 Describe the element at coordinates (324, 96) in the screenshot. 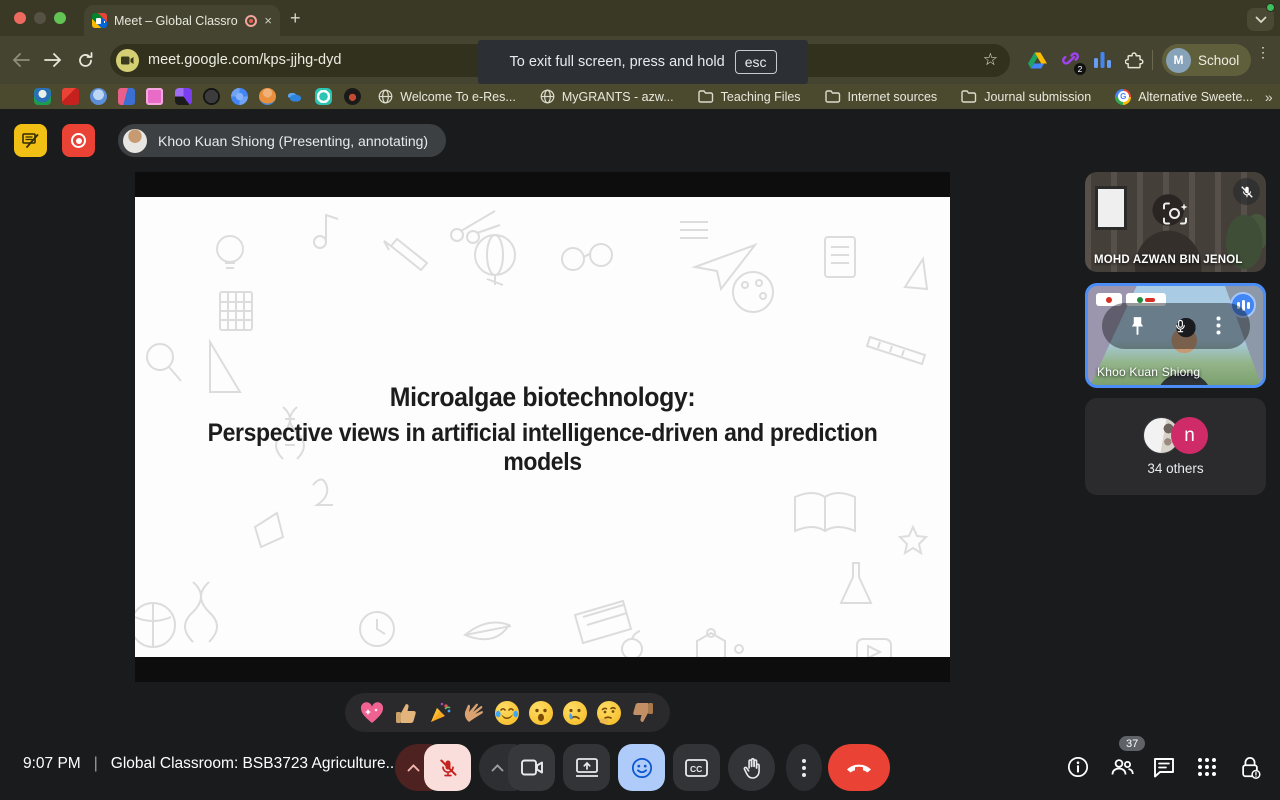

I see `bookmark-favicon-teal-ring` at that location.